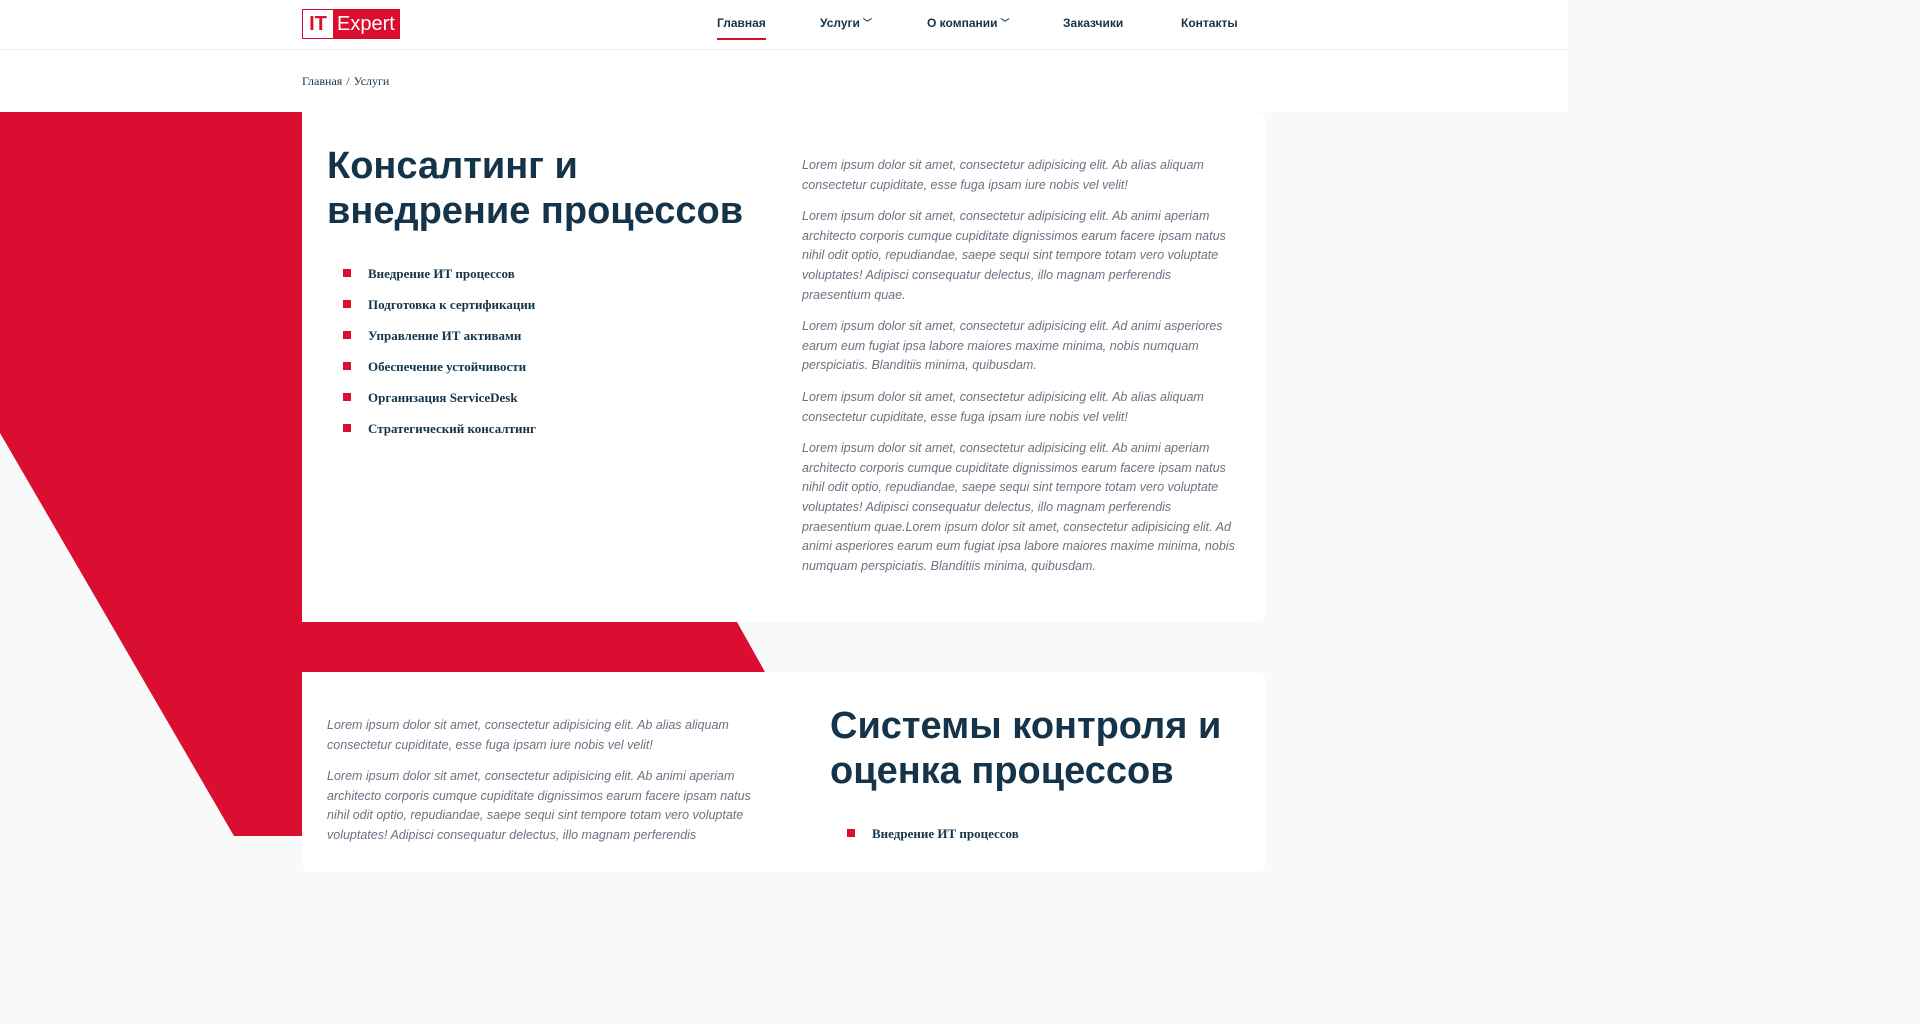 The width and height of the screenshot is (1920, 1024). I want to click on nav-item-home: Главная, so click(741, 27).